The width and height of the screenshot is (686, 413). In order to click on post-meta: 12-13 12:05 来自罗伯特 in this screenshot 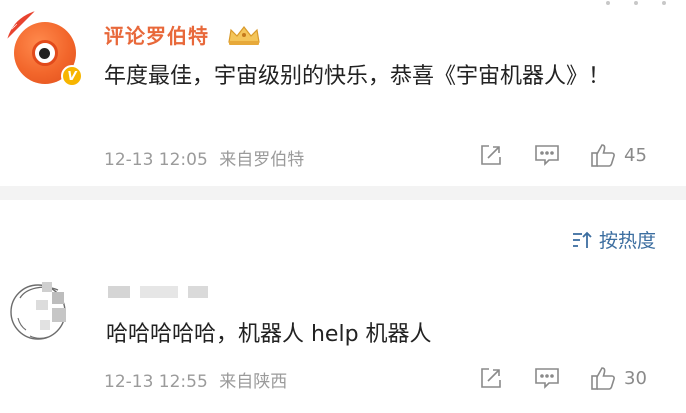, I will do `click(204, 157)`.